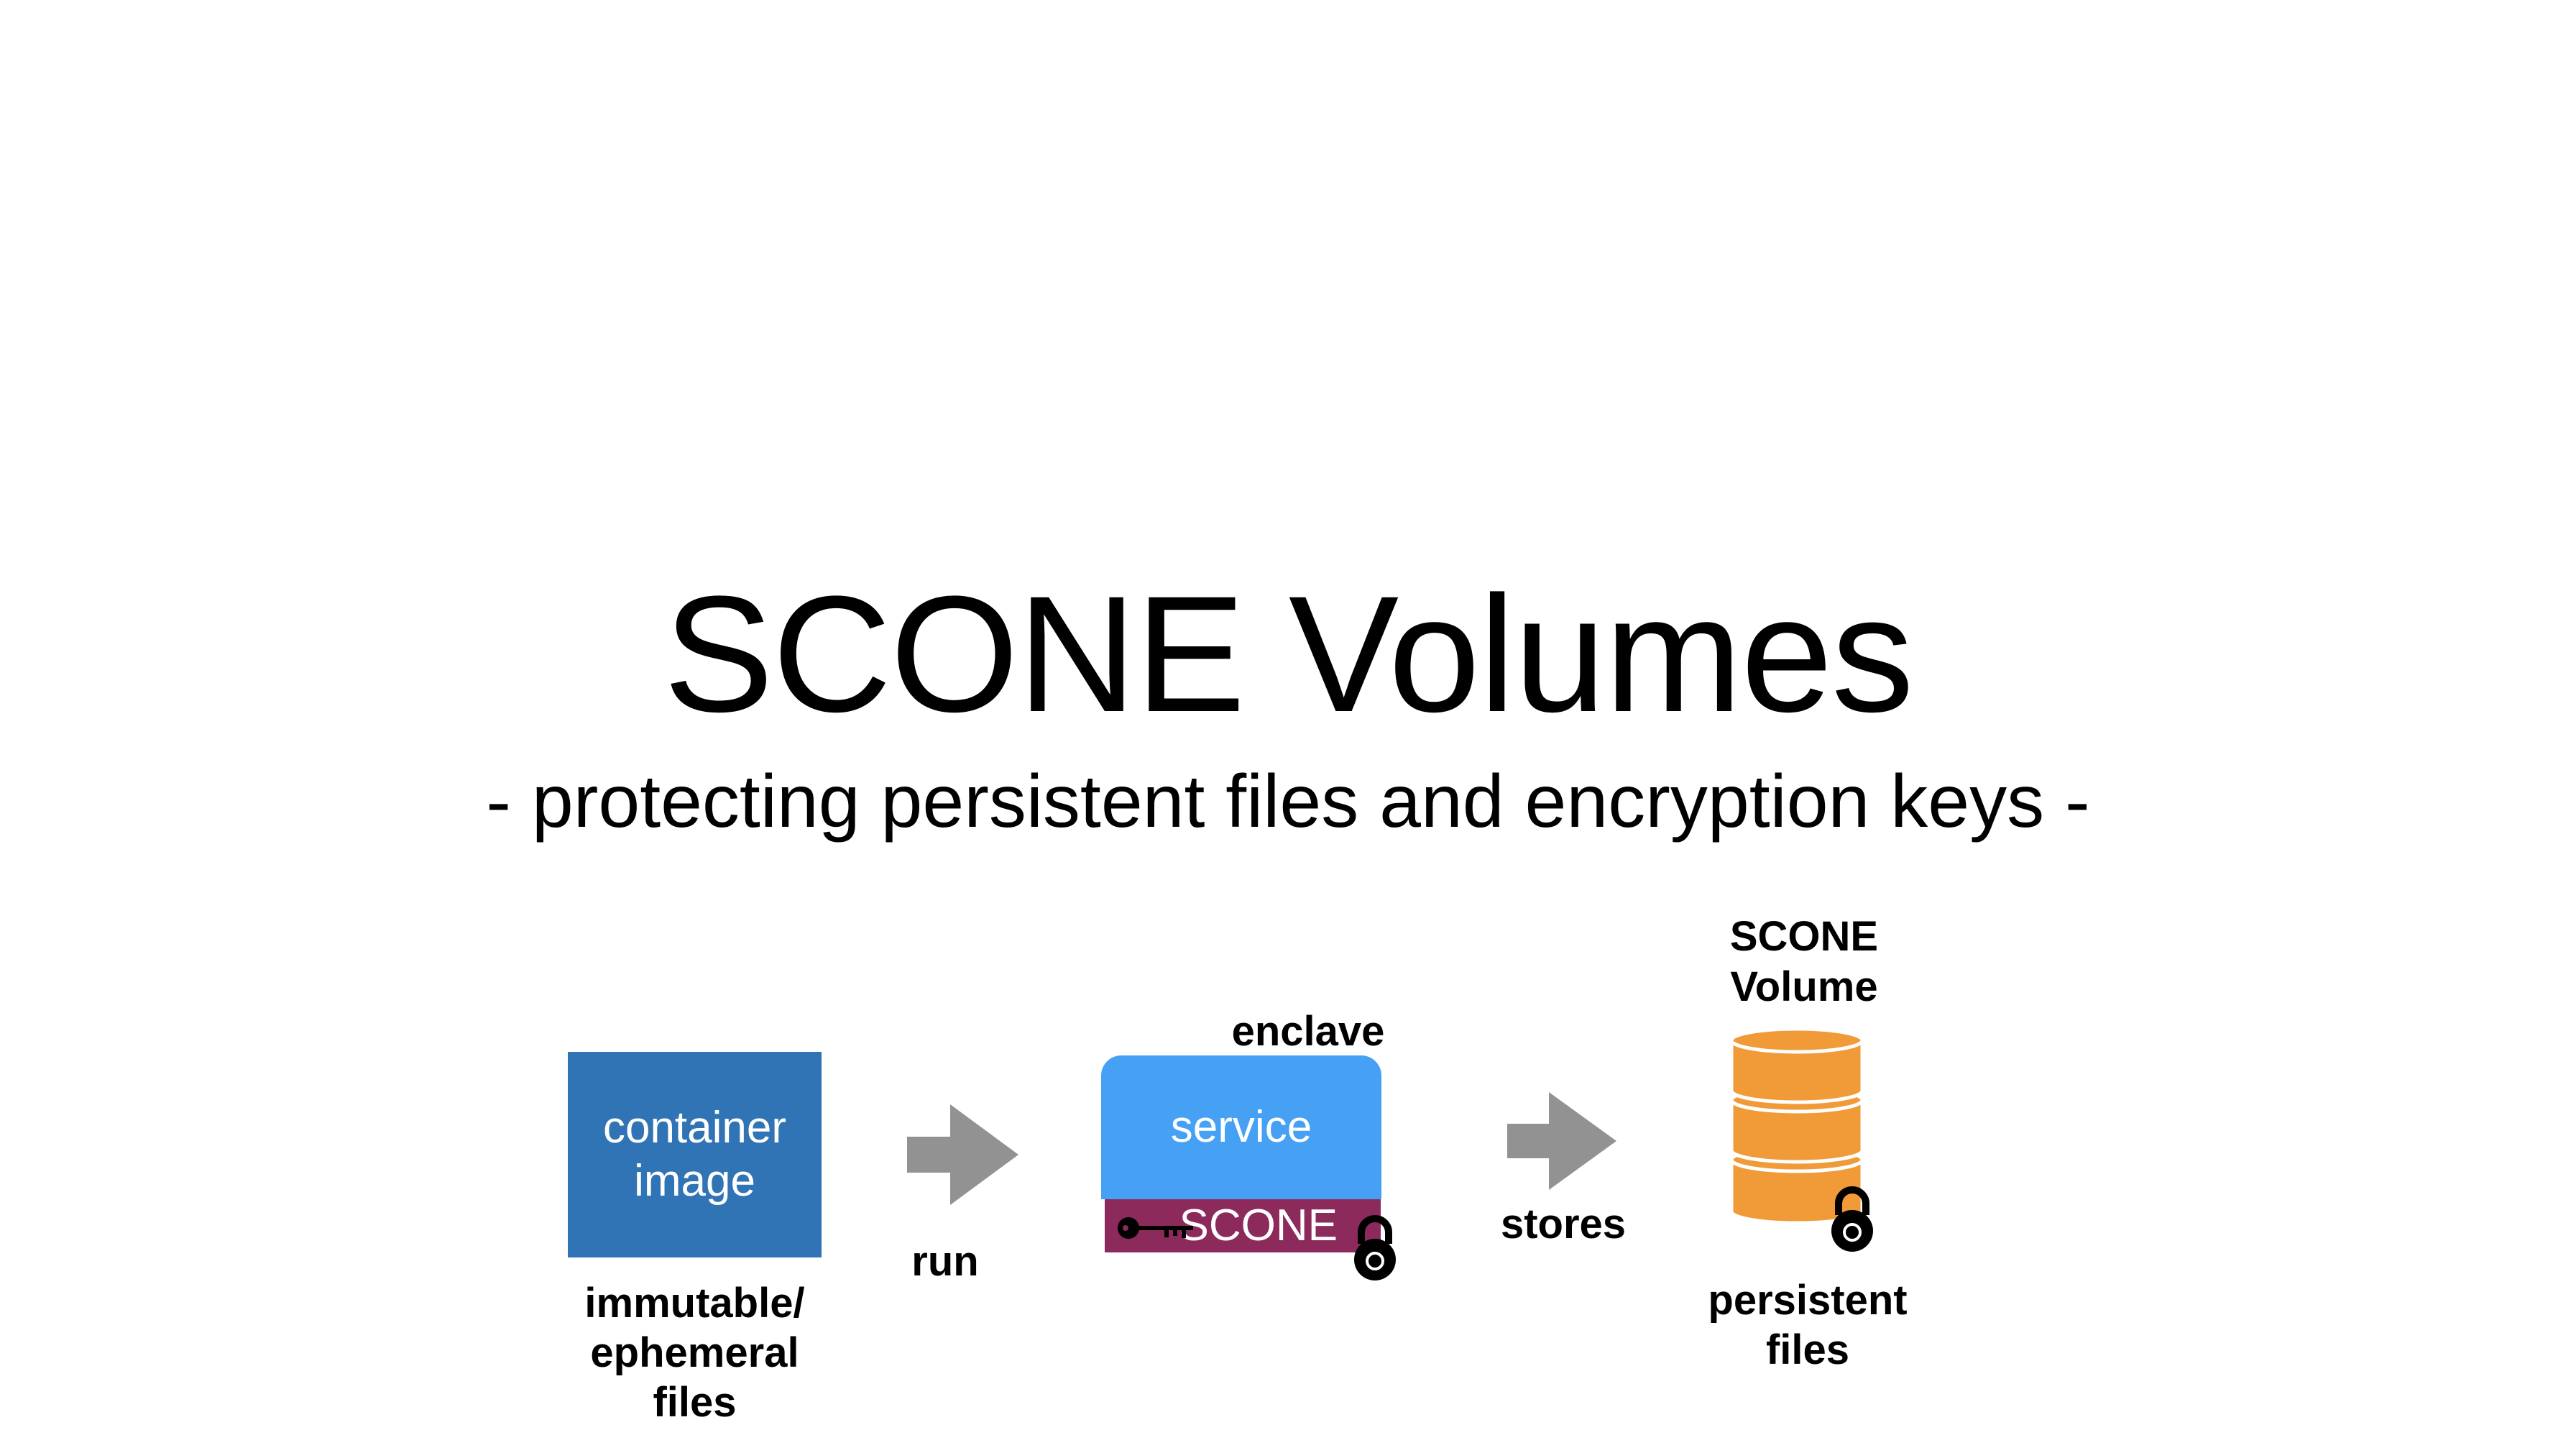 The width and height of the screenshot is (2576, 1448). What do you see at coordinates (1258, 1225) in the screenshot?
I see `scone-bar-label: SCONE` at bounding box center [1258, 1225].